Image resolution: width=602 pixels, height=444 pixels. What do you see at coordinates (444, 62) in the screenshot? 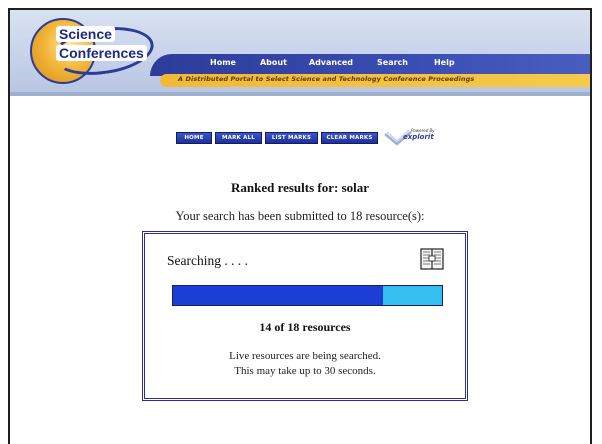
I see `nav-help-link: Help` at bounding box center [444, 62].